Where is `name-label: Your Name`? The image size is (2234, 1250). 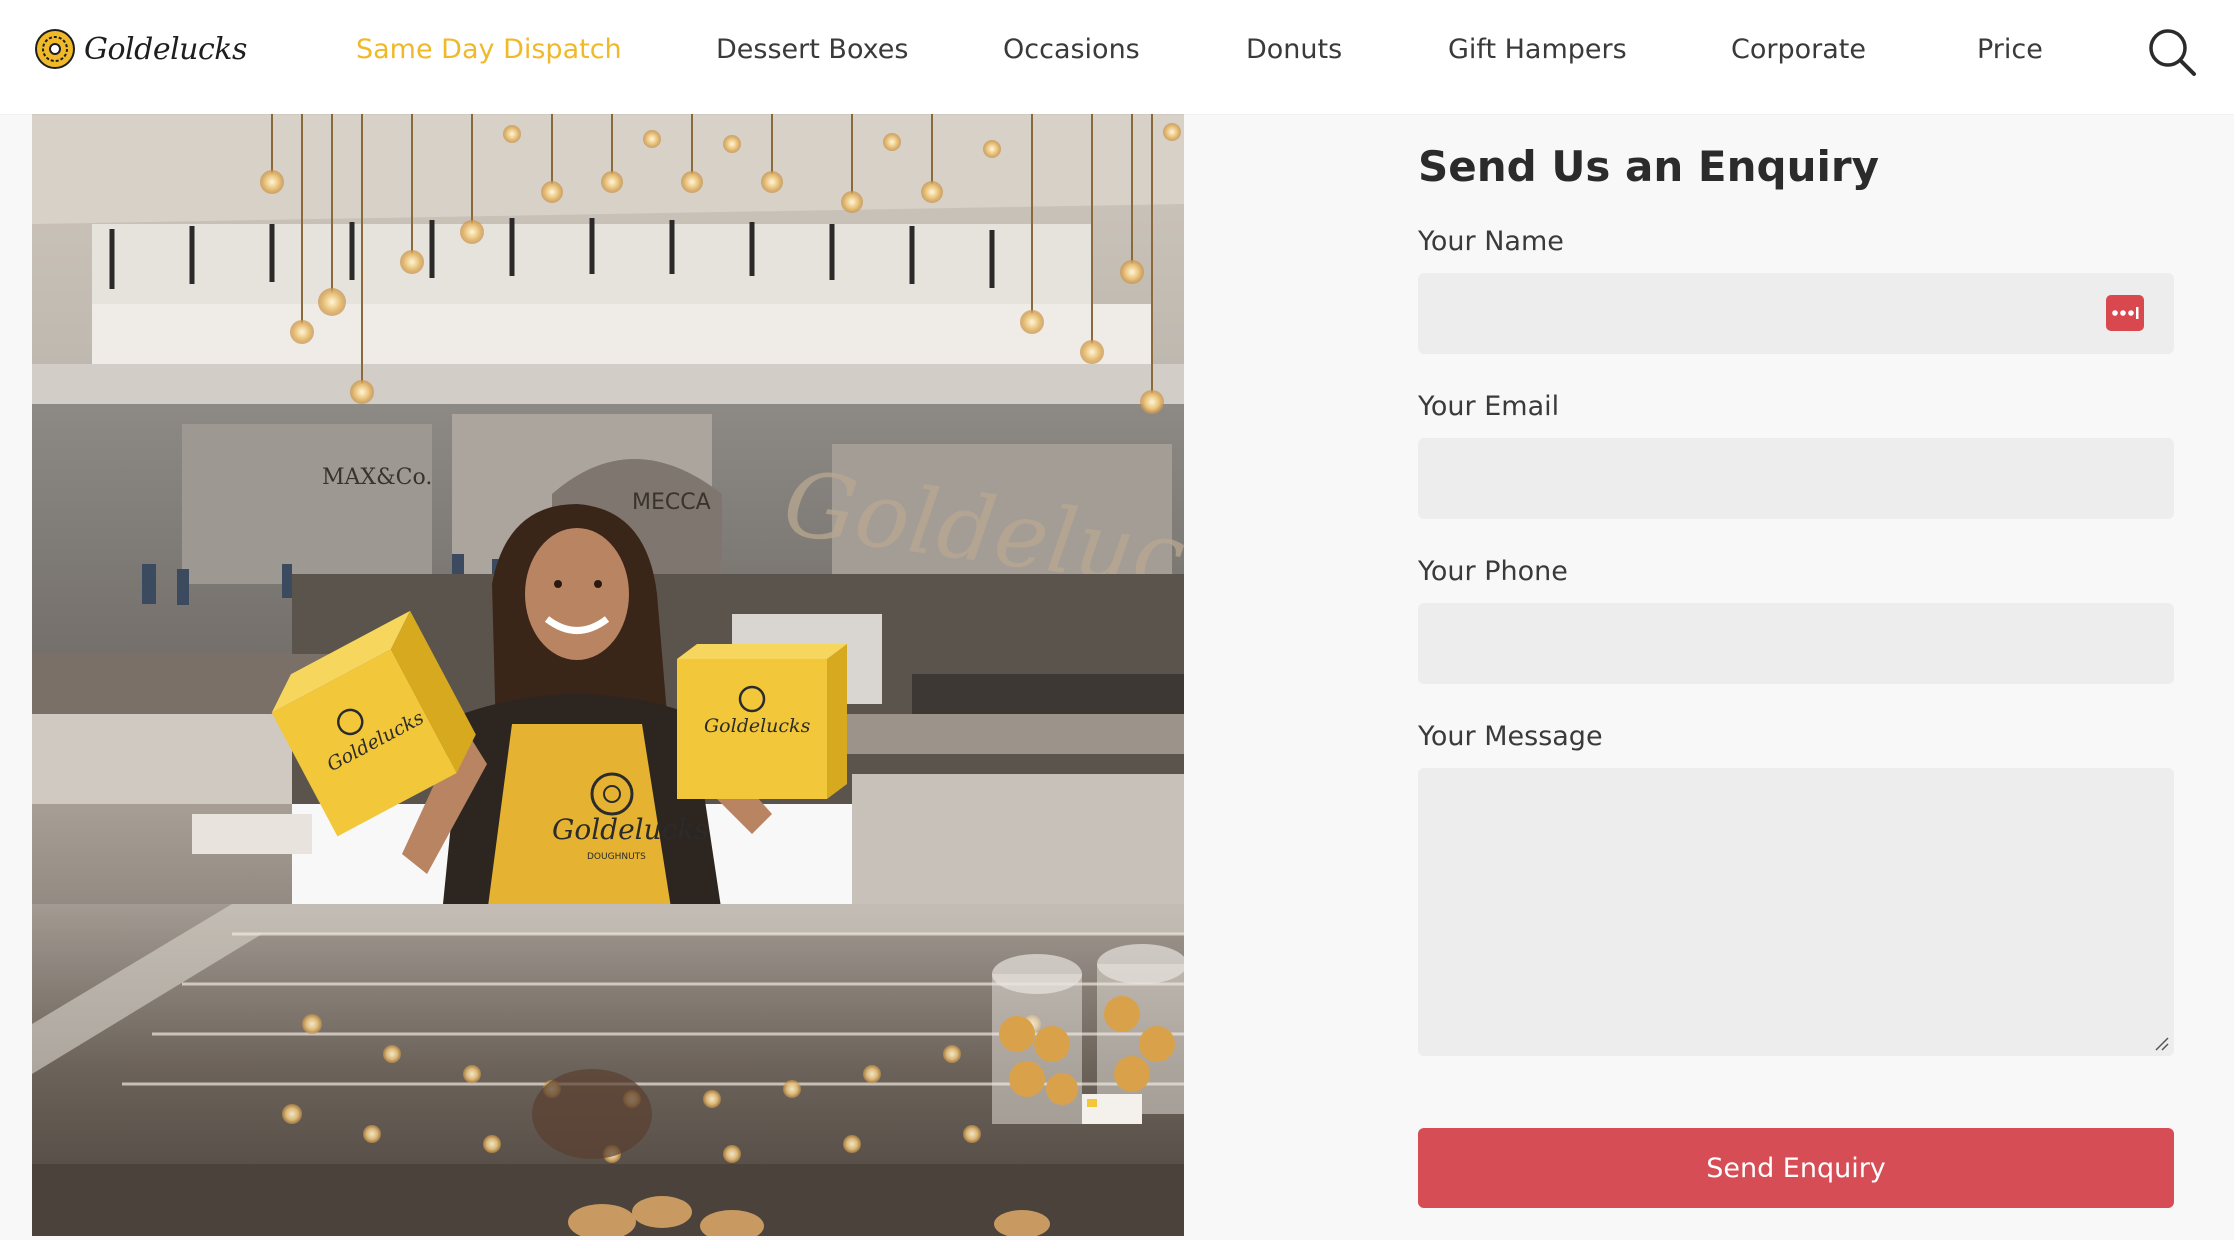 name-label: Your Name is located at coordinates (1491, 241).